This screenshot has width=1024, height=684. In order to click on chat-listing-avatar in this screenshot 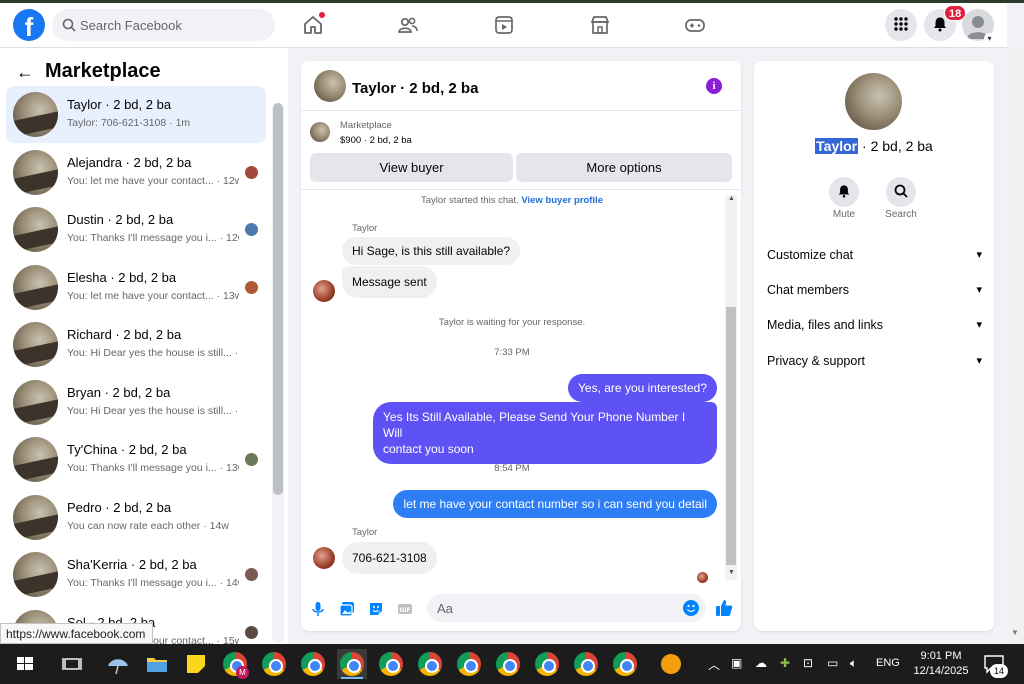, I will do `click(330, 86)`.